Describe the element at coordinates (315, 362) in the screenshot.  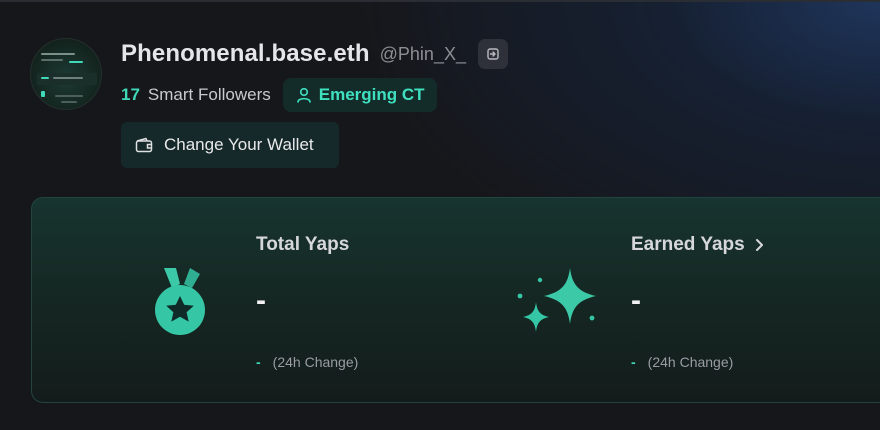
I see `total-yaps-change-label: (24h Change)` at that location.